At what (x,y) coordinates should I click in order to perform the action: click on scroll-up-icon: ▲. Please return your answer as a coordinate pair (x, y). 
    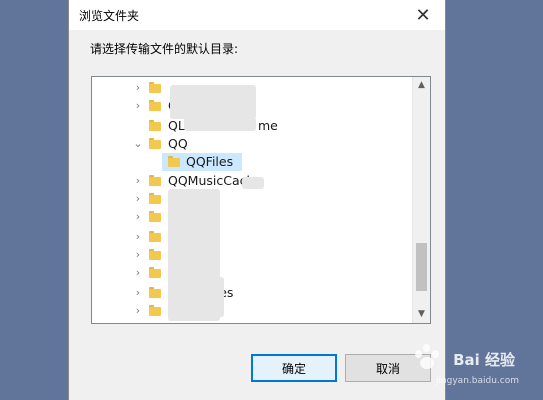
    Looking at the image, I should click on (421, 85).